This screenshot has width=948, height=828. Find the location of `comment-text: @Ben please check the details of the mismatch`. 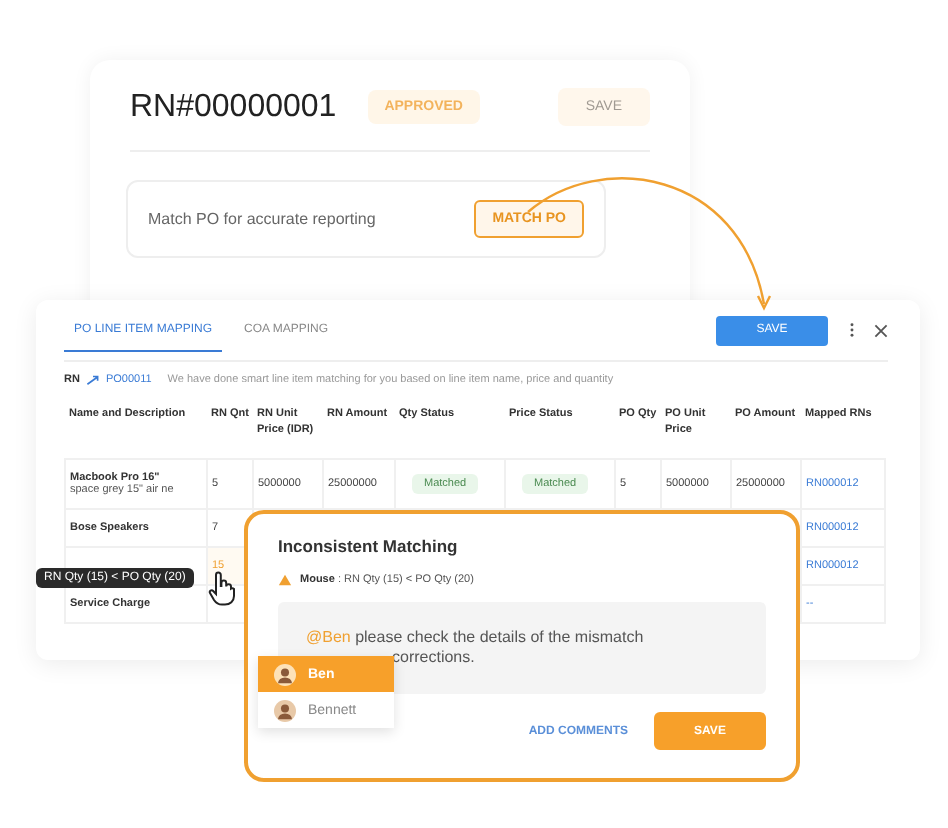

comment-text: @Ben please check the details of the mismatch is located at coordinates (476, 637).